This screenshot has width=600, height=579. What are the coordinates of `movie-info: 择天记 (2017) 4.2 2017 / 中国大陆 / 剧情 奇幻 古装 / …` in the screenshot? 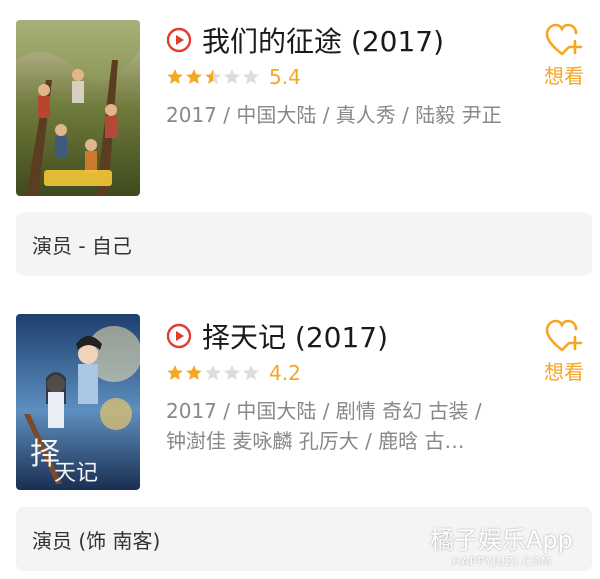 It's located at (341, 386).